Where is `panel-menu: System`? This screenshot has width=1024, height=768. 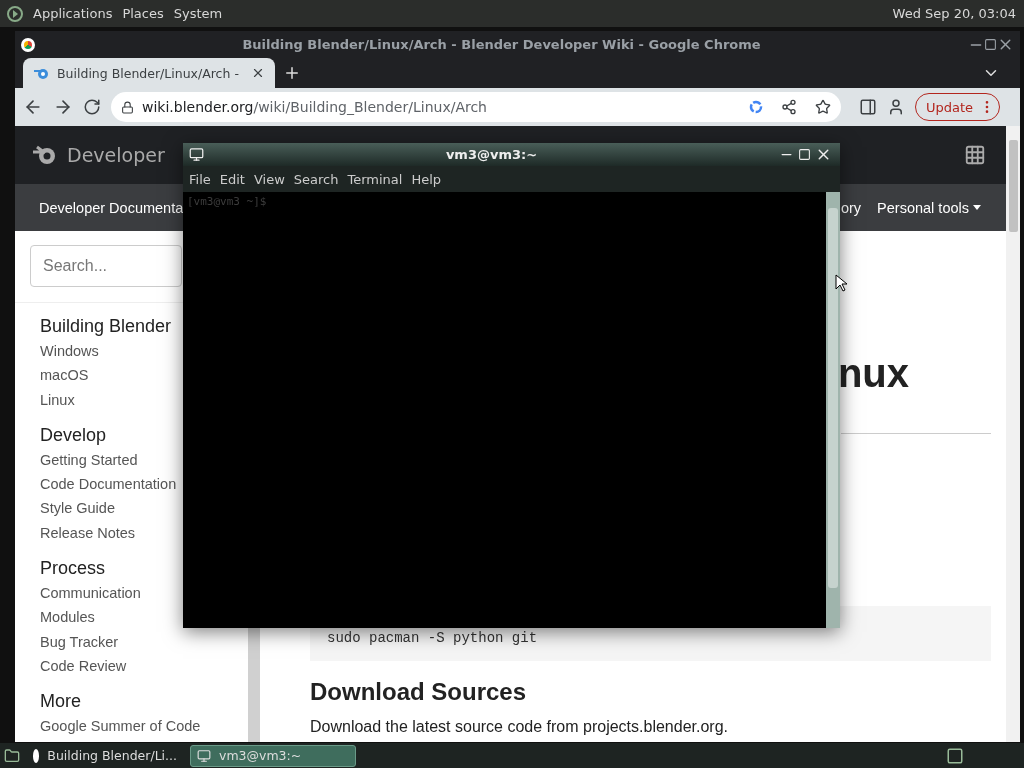
panel-menu: System is located at coordinates (198, 13).